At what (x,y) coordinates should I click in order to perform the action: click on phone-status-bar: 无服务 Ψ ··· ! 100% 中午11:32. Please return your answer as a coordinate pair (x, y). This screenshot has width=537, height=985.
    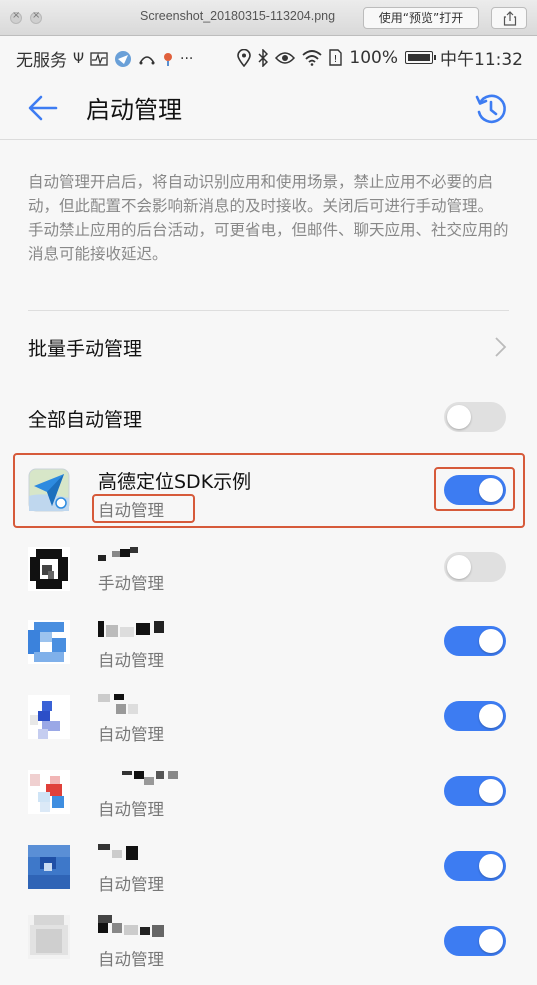
    Looking at the image, I should click on (268, 56).